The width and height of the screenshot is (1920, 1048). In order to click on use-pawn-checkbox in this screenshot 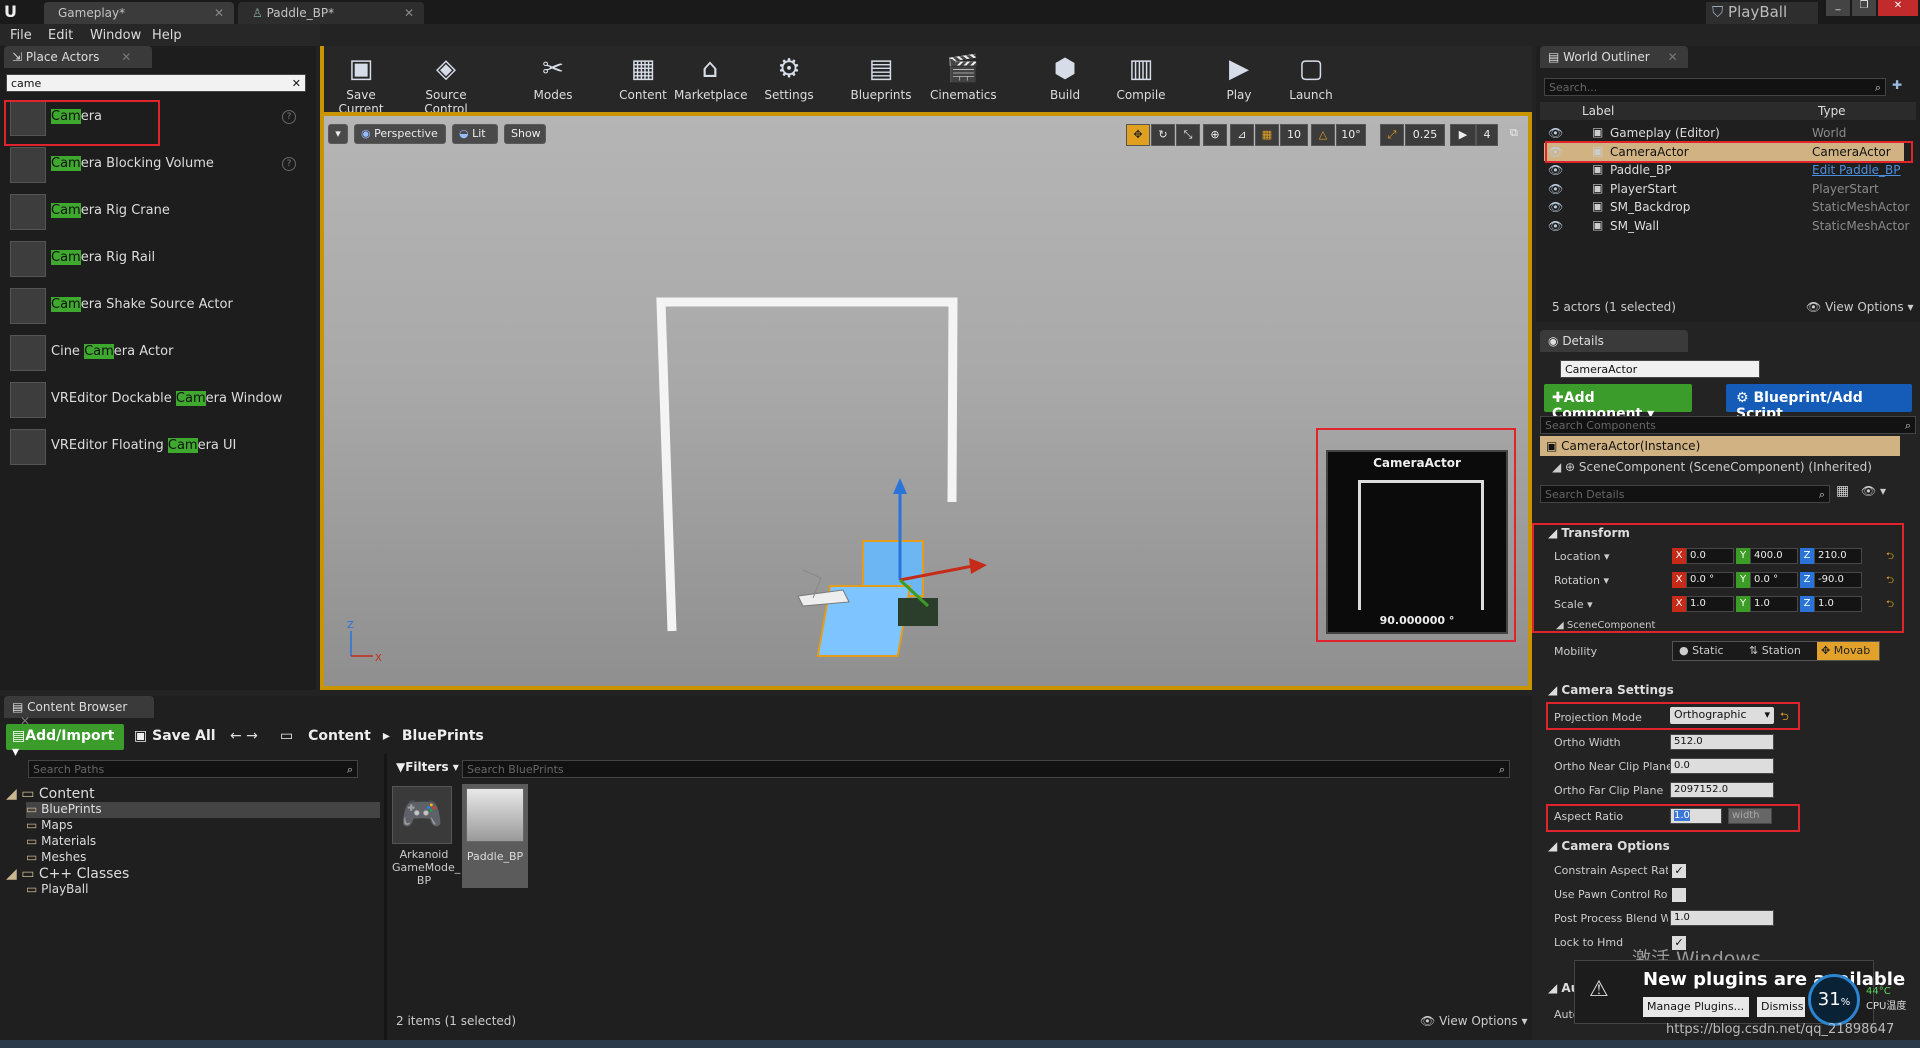, I will do `click(1679, 895)`.